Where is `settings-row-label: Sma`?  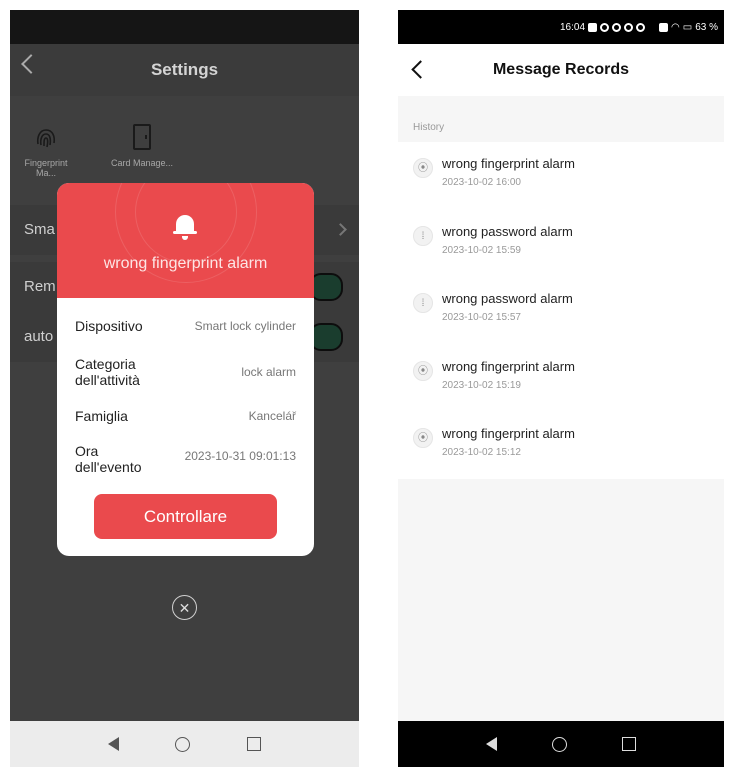
settings-row-label: Sma is located at coordinates (39, 229).